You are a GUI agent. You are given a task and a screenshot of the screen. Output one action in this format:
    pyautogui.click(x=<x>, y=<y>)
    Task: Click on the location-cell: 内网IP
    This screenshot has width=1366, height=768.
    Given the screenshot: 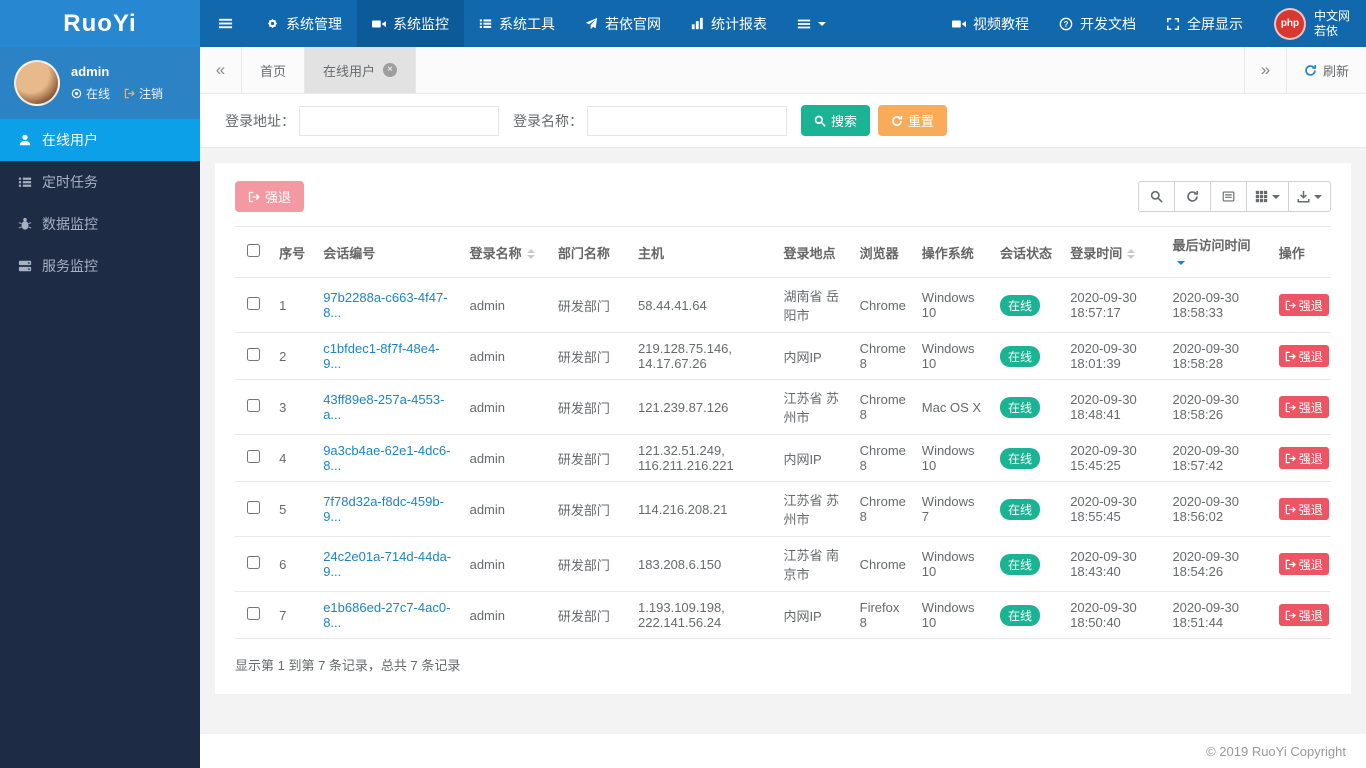 What is the action you would take?
    pyautogui.click(x=813, y=356)
    